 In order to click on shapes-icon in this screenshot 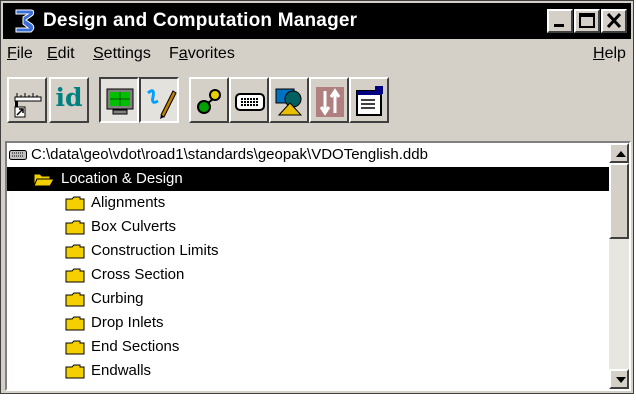, I will do `click(289, 102)`.